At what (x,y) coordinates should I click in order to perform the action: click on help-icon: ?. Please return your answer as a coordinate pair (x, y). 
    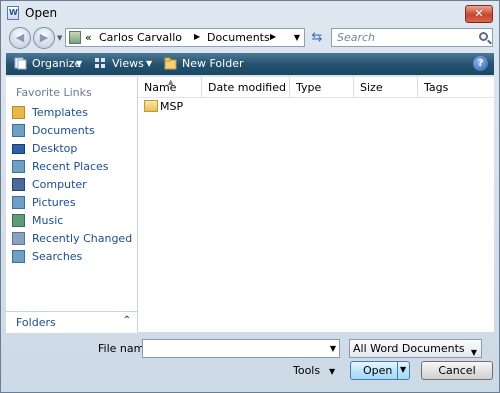
    Looking at the image, I should click on (480, 63).